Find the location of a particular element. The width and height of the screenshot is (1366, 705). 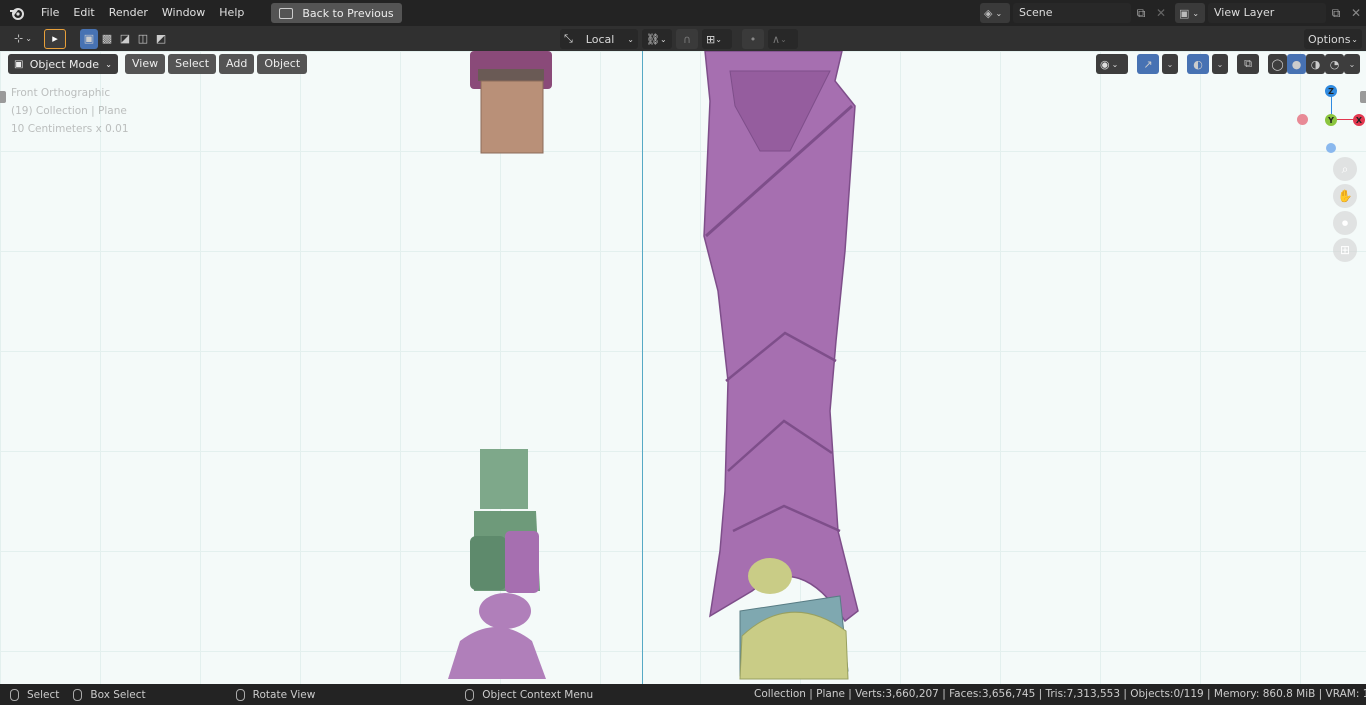

viewport-menu-view: View is located at coordinates (145, 64).